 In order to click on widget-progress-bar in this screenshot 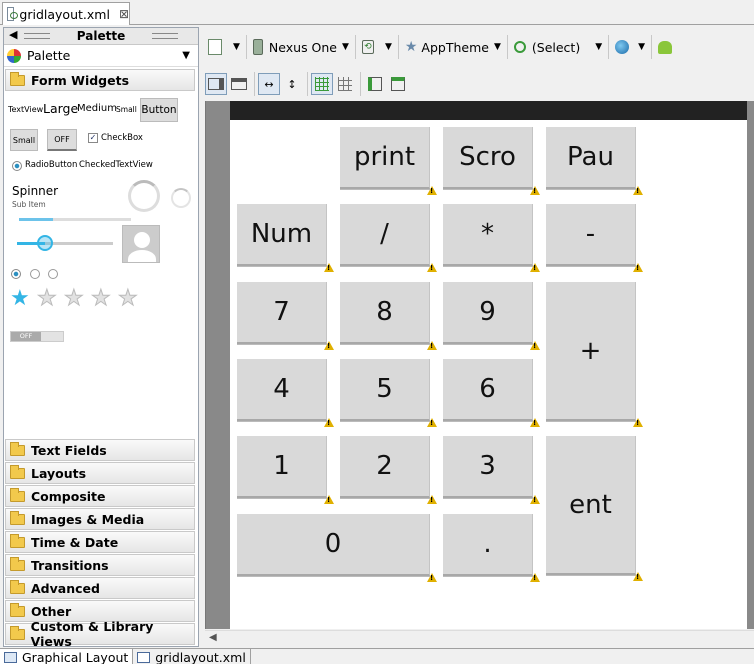, I will do `click(75, 219)`.